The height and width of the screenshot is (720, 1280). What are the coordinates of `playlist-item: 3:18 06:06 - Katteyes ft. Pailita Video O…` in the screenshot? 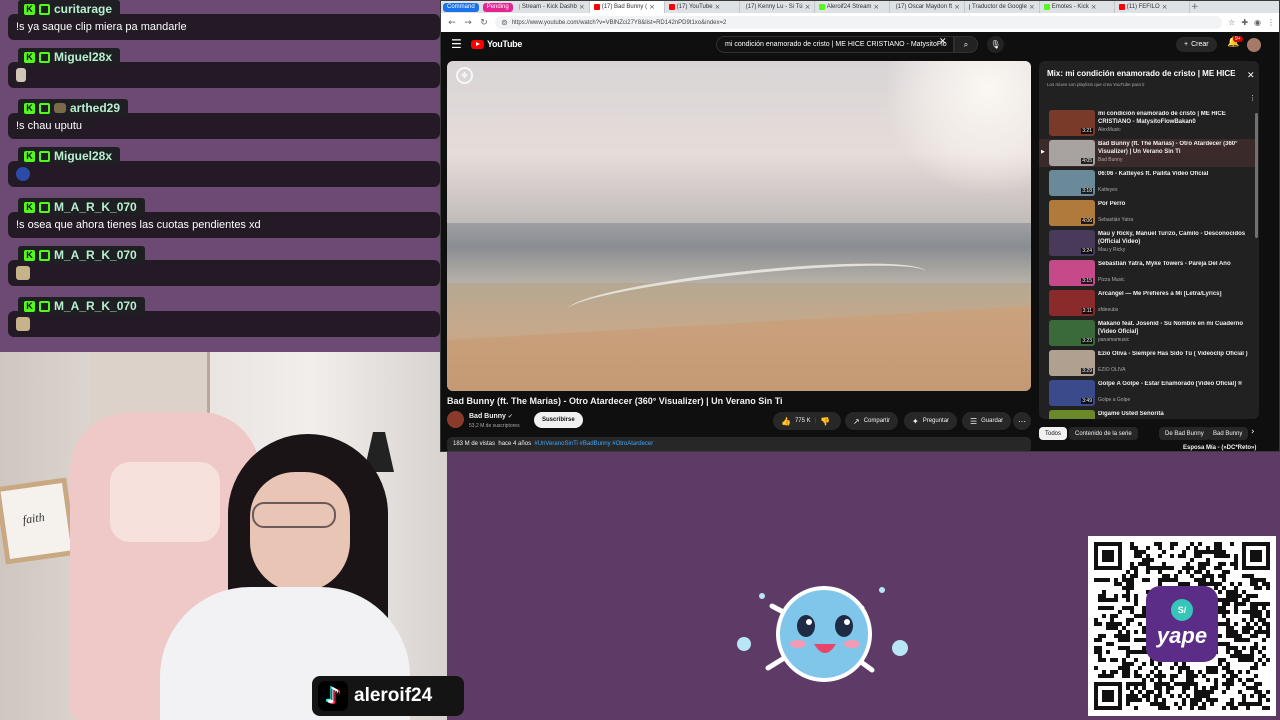 It's located at (1147, 183).